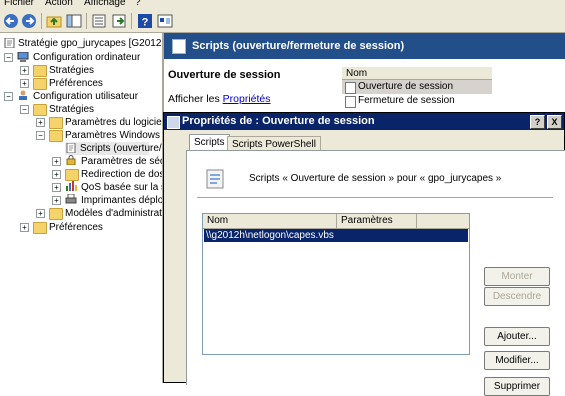 The image size is (565, 396). What do you see at coordinates (417, 87) in the screenshot?
I see `list-item: Ouverture de session` at bounding box center [417, 87].